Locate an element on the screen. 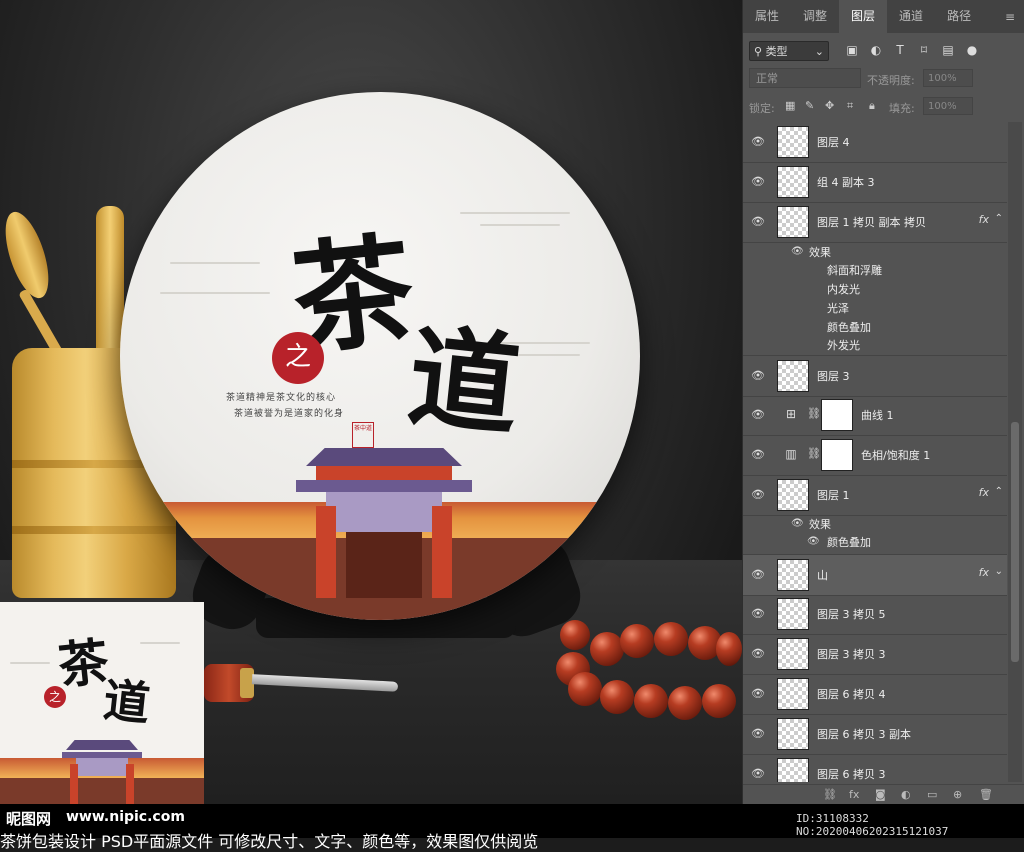 The width and height of the screenshot is (1024, 852). layer-row-selected: 👁︎ 山 fx ⌄ is located at coordinates (875, 575).